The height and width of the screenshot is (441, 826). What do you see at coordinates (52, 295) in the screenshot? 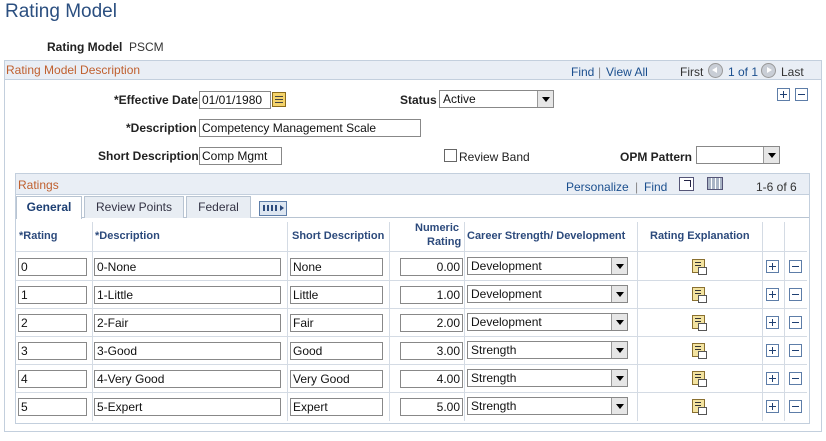
I see `rating-field: 1` at bounding box center [52, 295].